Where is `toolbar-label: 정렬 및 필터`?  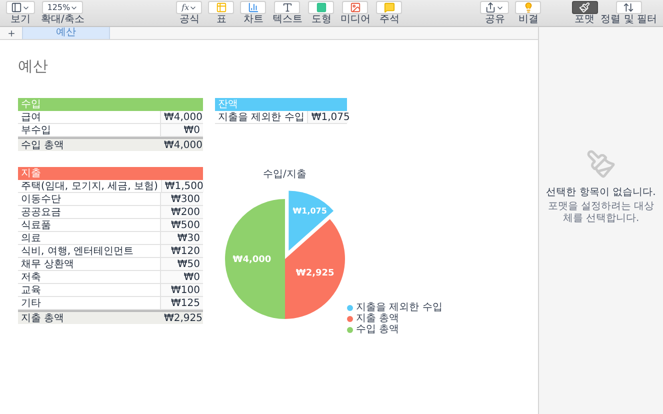
toolbar-label: 정렬 및 필터 is located at coordinates (628, 20).